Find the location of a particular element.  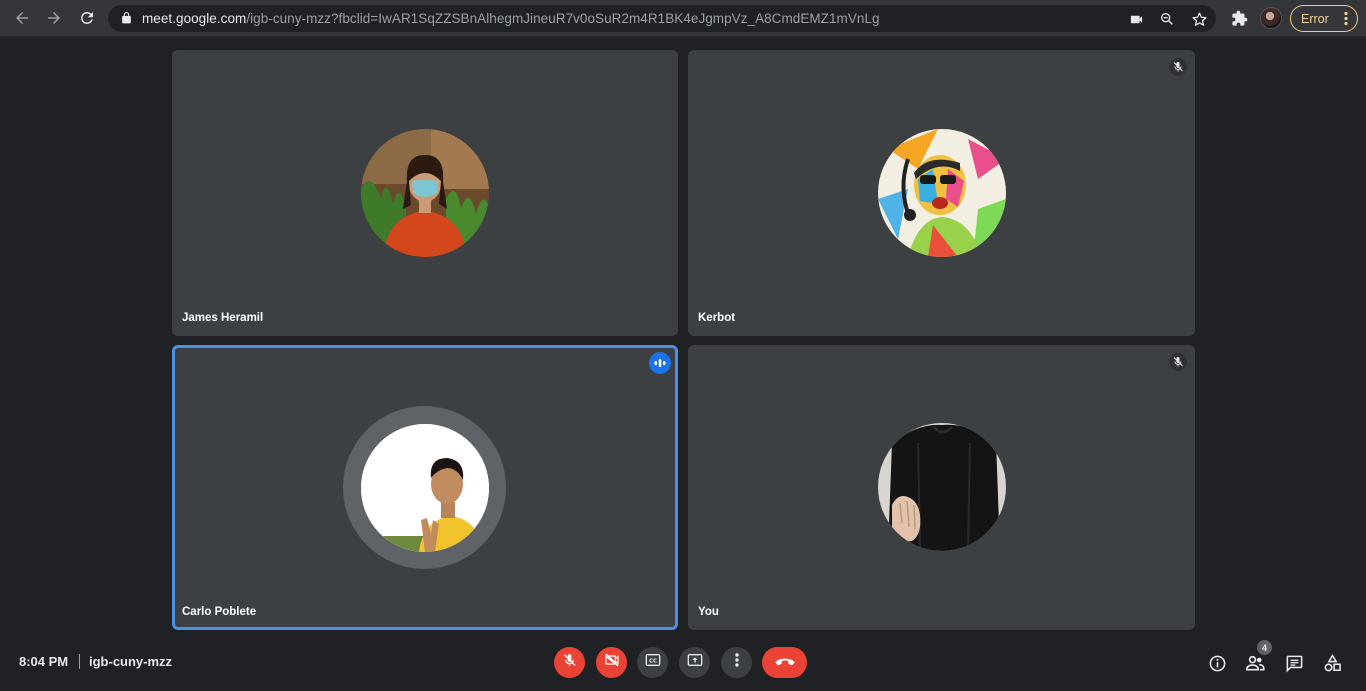

participant-name: Kerbot is located at coordinates (717, 318).